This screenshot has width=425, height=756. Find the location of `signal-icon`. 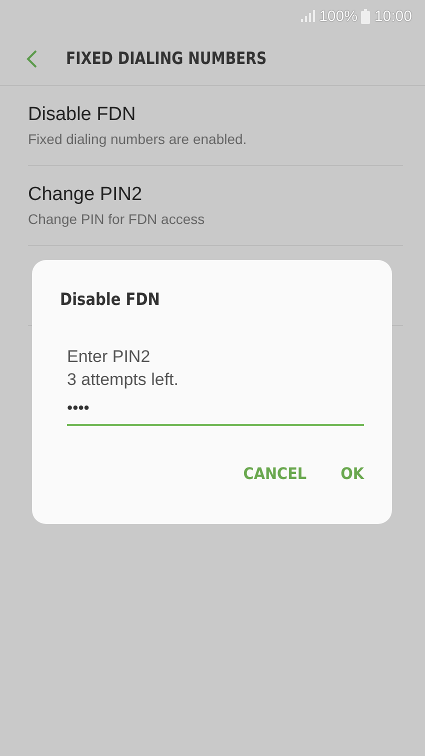

signal-icon is located at coordinates (308, 16).